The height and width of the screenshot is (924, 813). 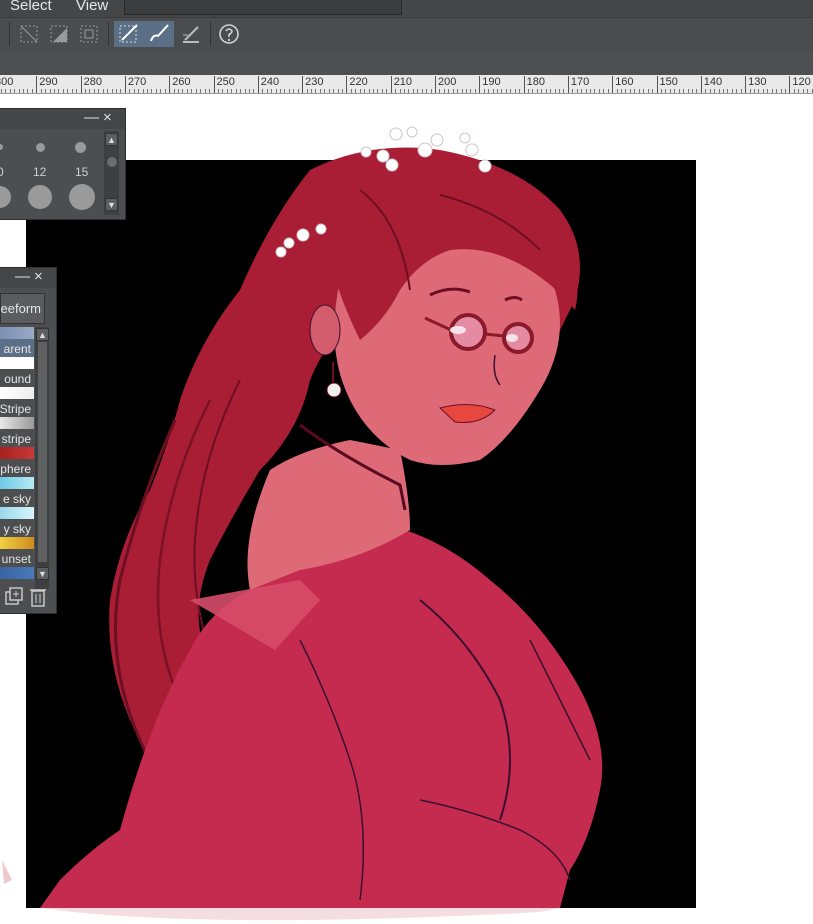 What do you see at coordinates (17, 492) in the screenshot?
I see `gradient-item: e sky` at bounding box center [17, 492].